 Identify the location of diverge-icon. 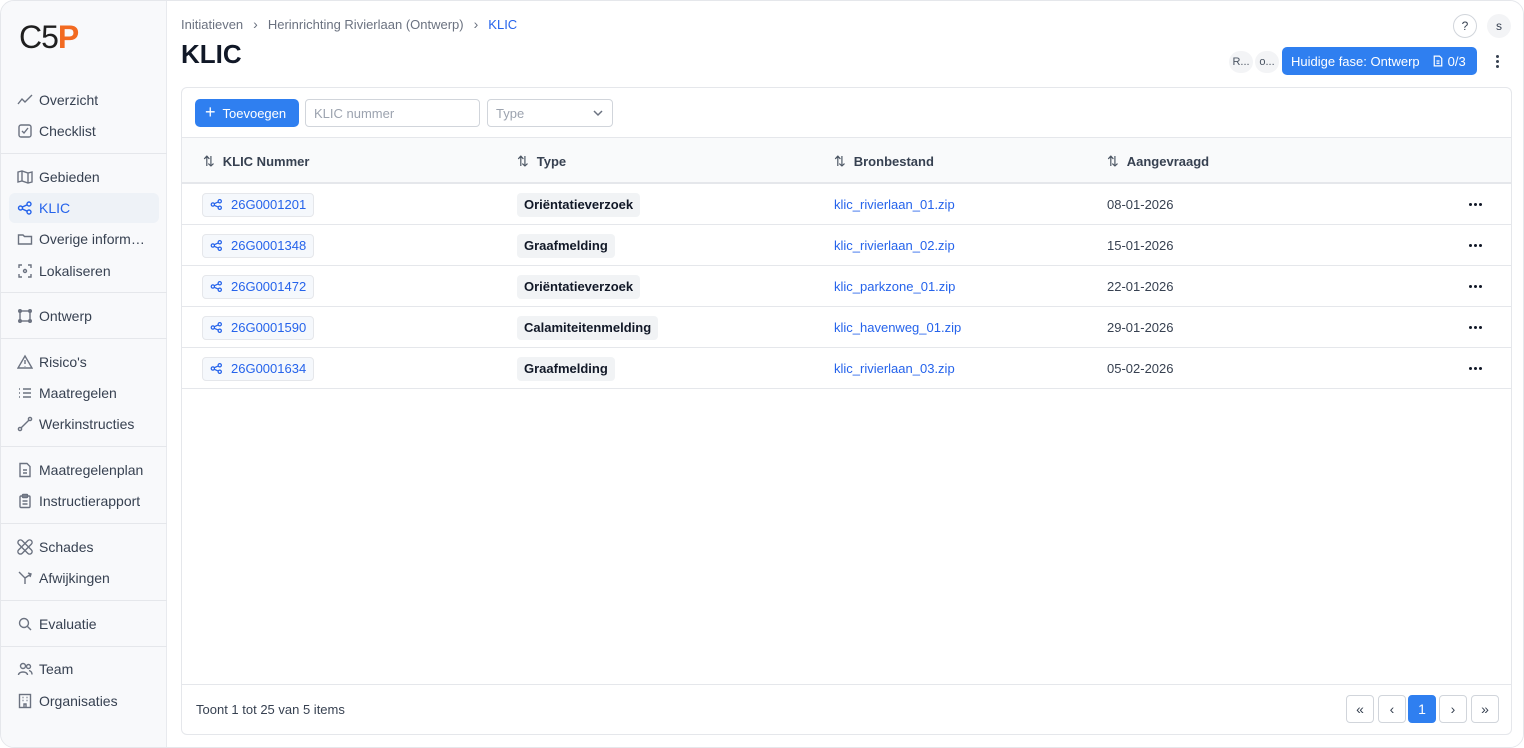
(25, 578).